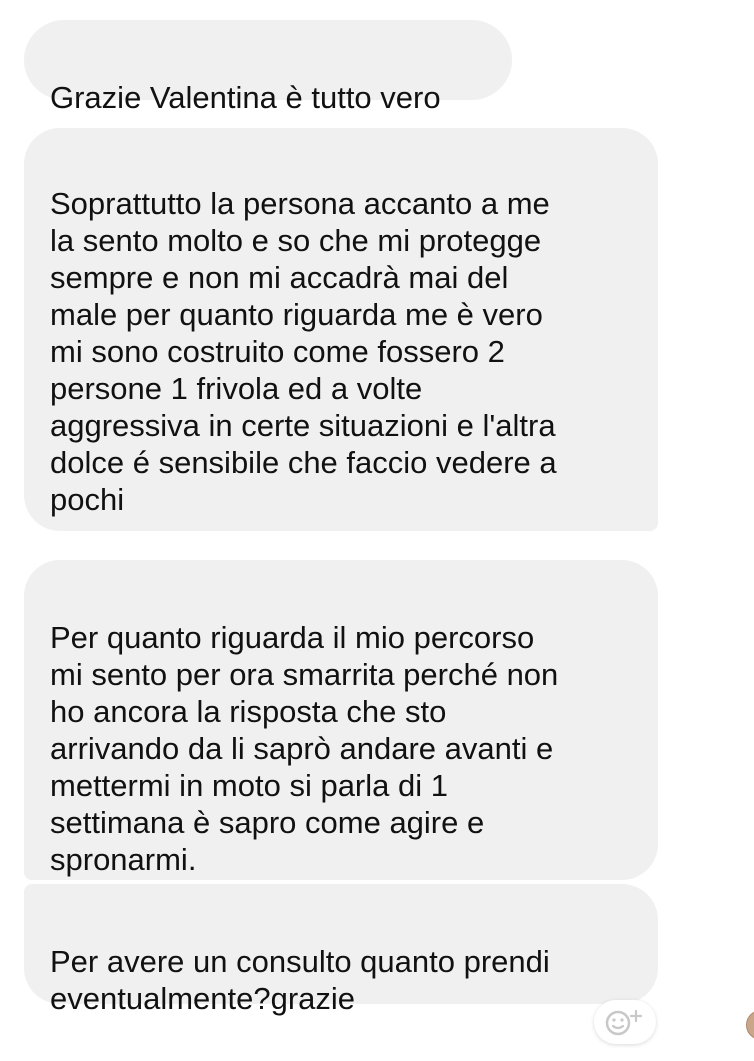  Describe the element at coordinates (268, 67) in the screenshot. I see `message-bubble: Grazie Valentina è tutto vero` at that location.